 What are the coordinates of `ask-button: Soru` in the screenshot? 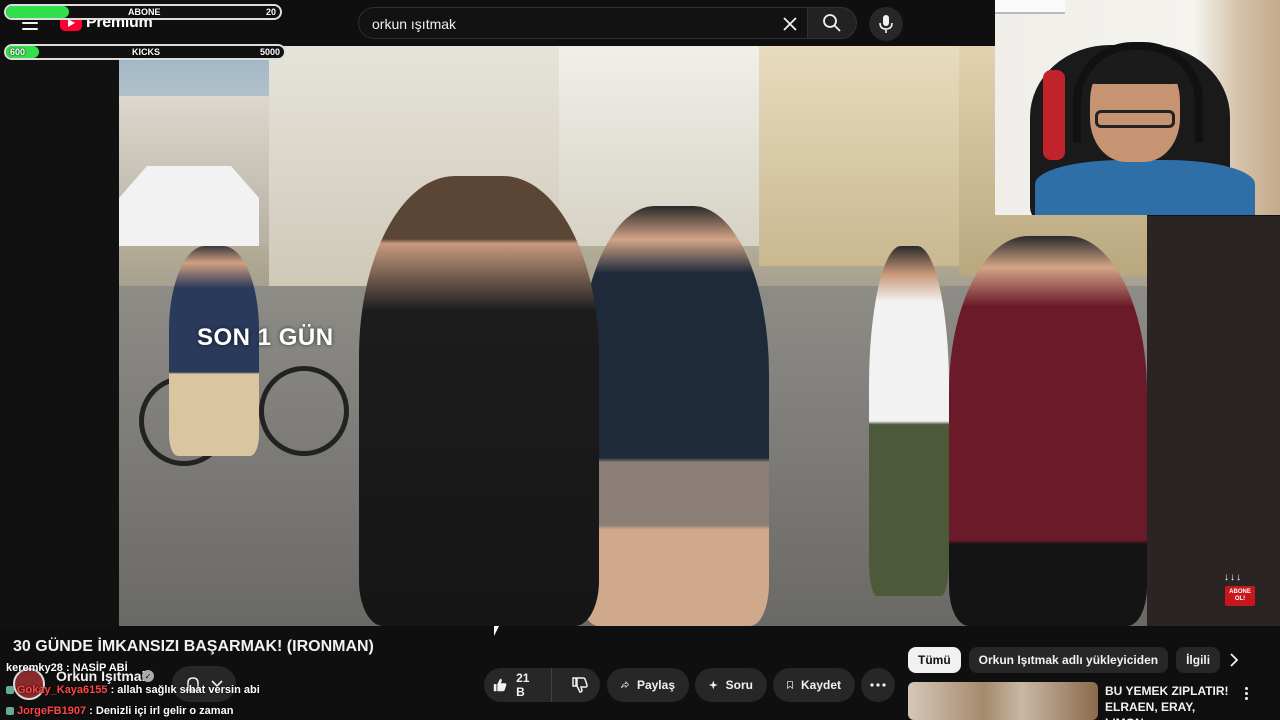 It's located at (731, 685).